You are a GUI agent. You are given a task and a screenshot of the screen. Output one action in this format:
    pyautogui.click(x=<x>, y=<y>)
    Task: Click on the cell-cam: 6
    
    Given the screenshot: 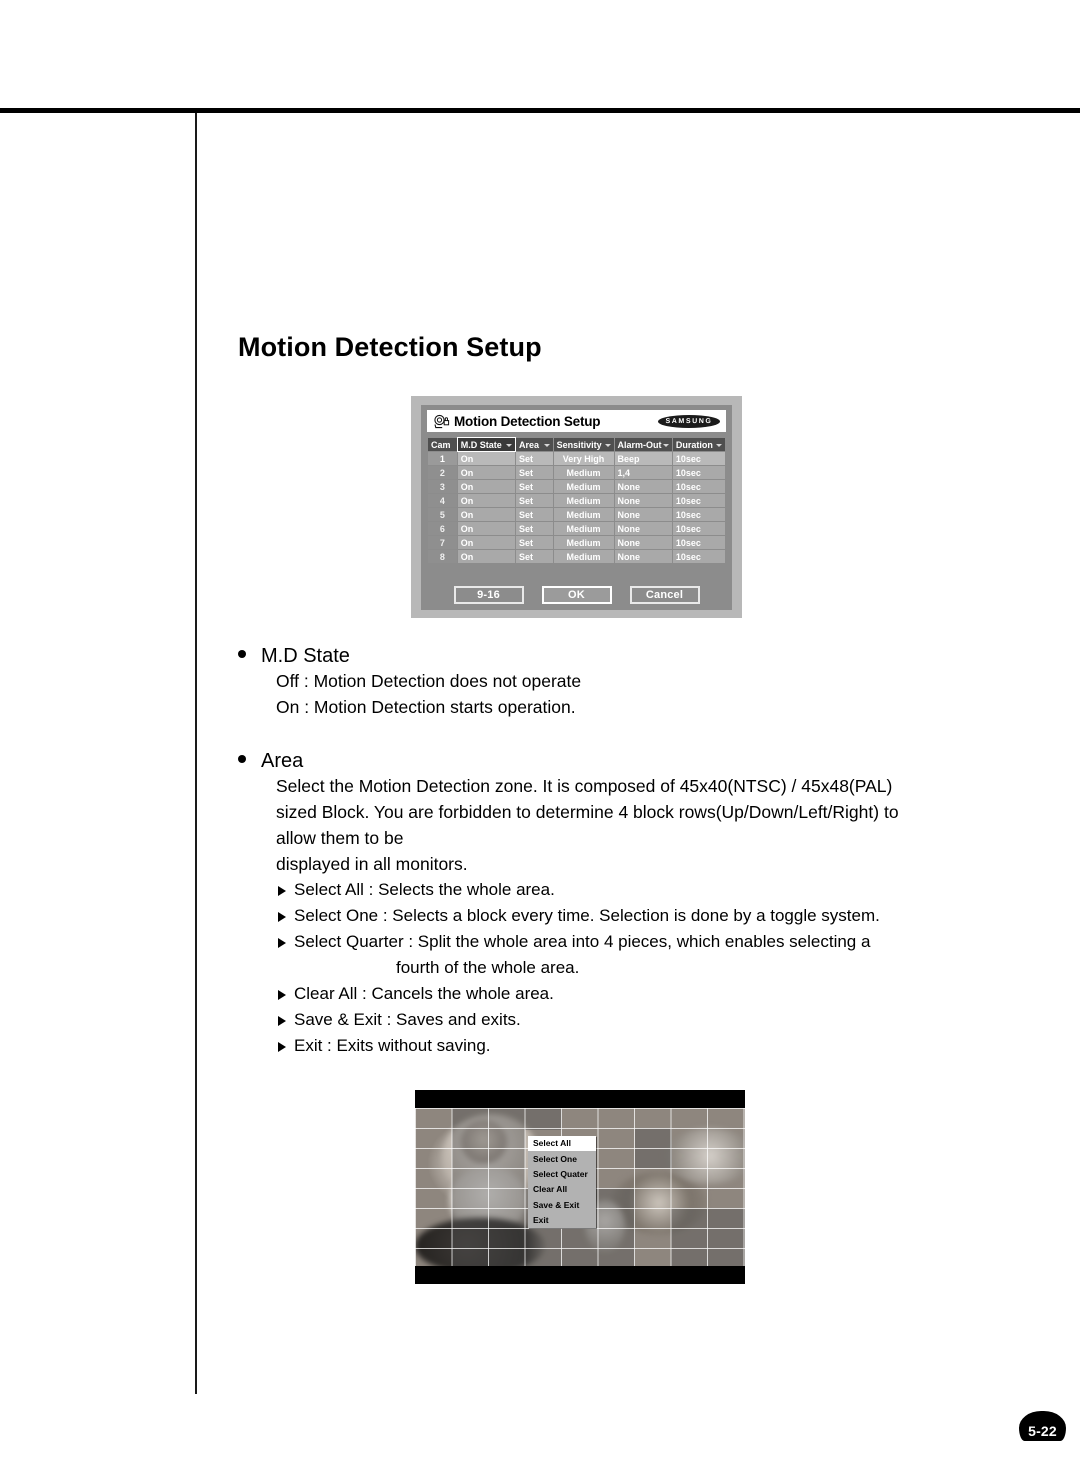 What is the action you would take?
    pyautogui.click(x=442, y=528)
    